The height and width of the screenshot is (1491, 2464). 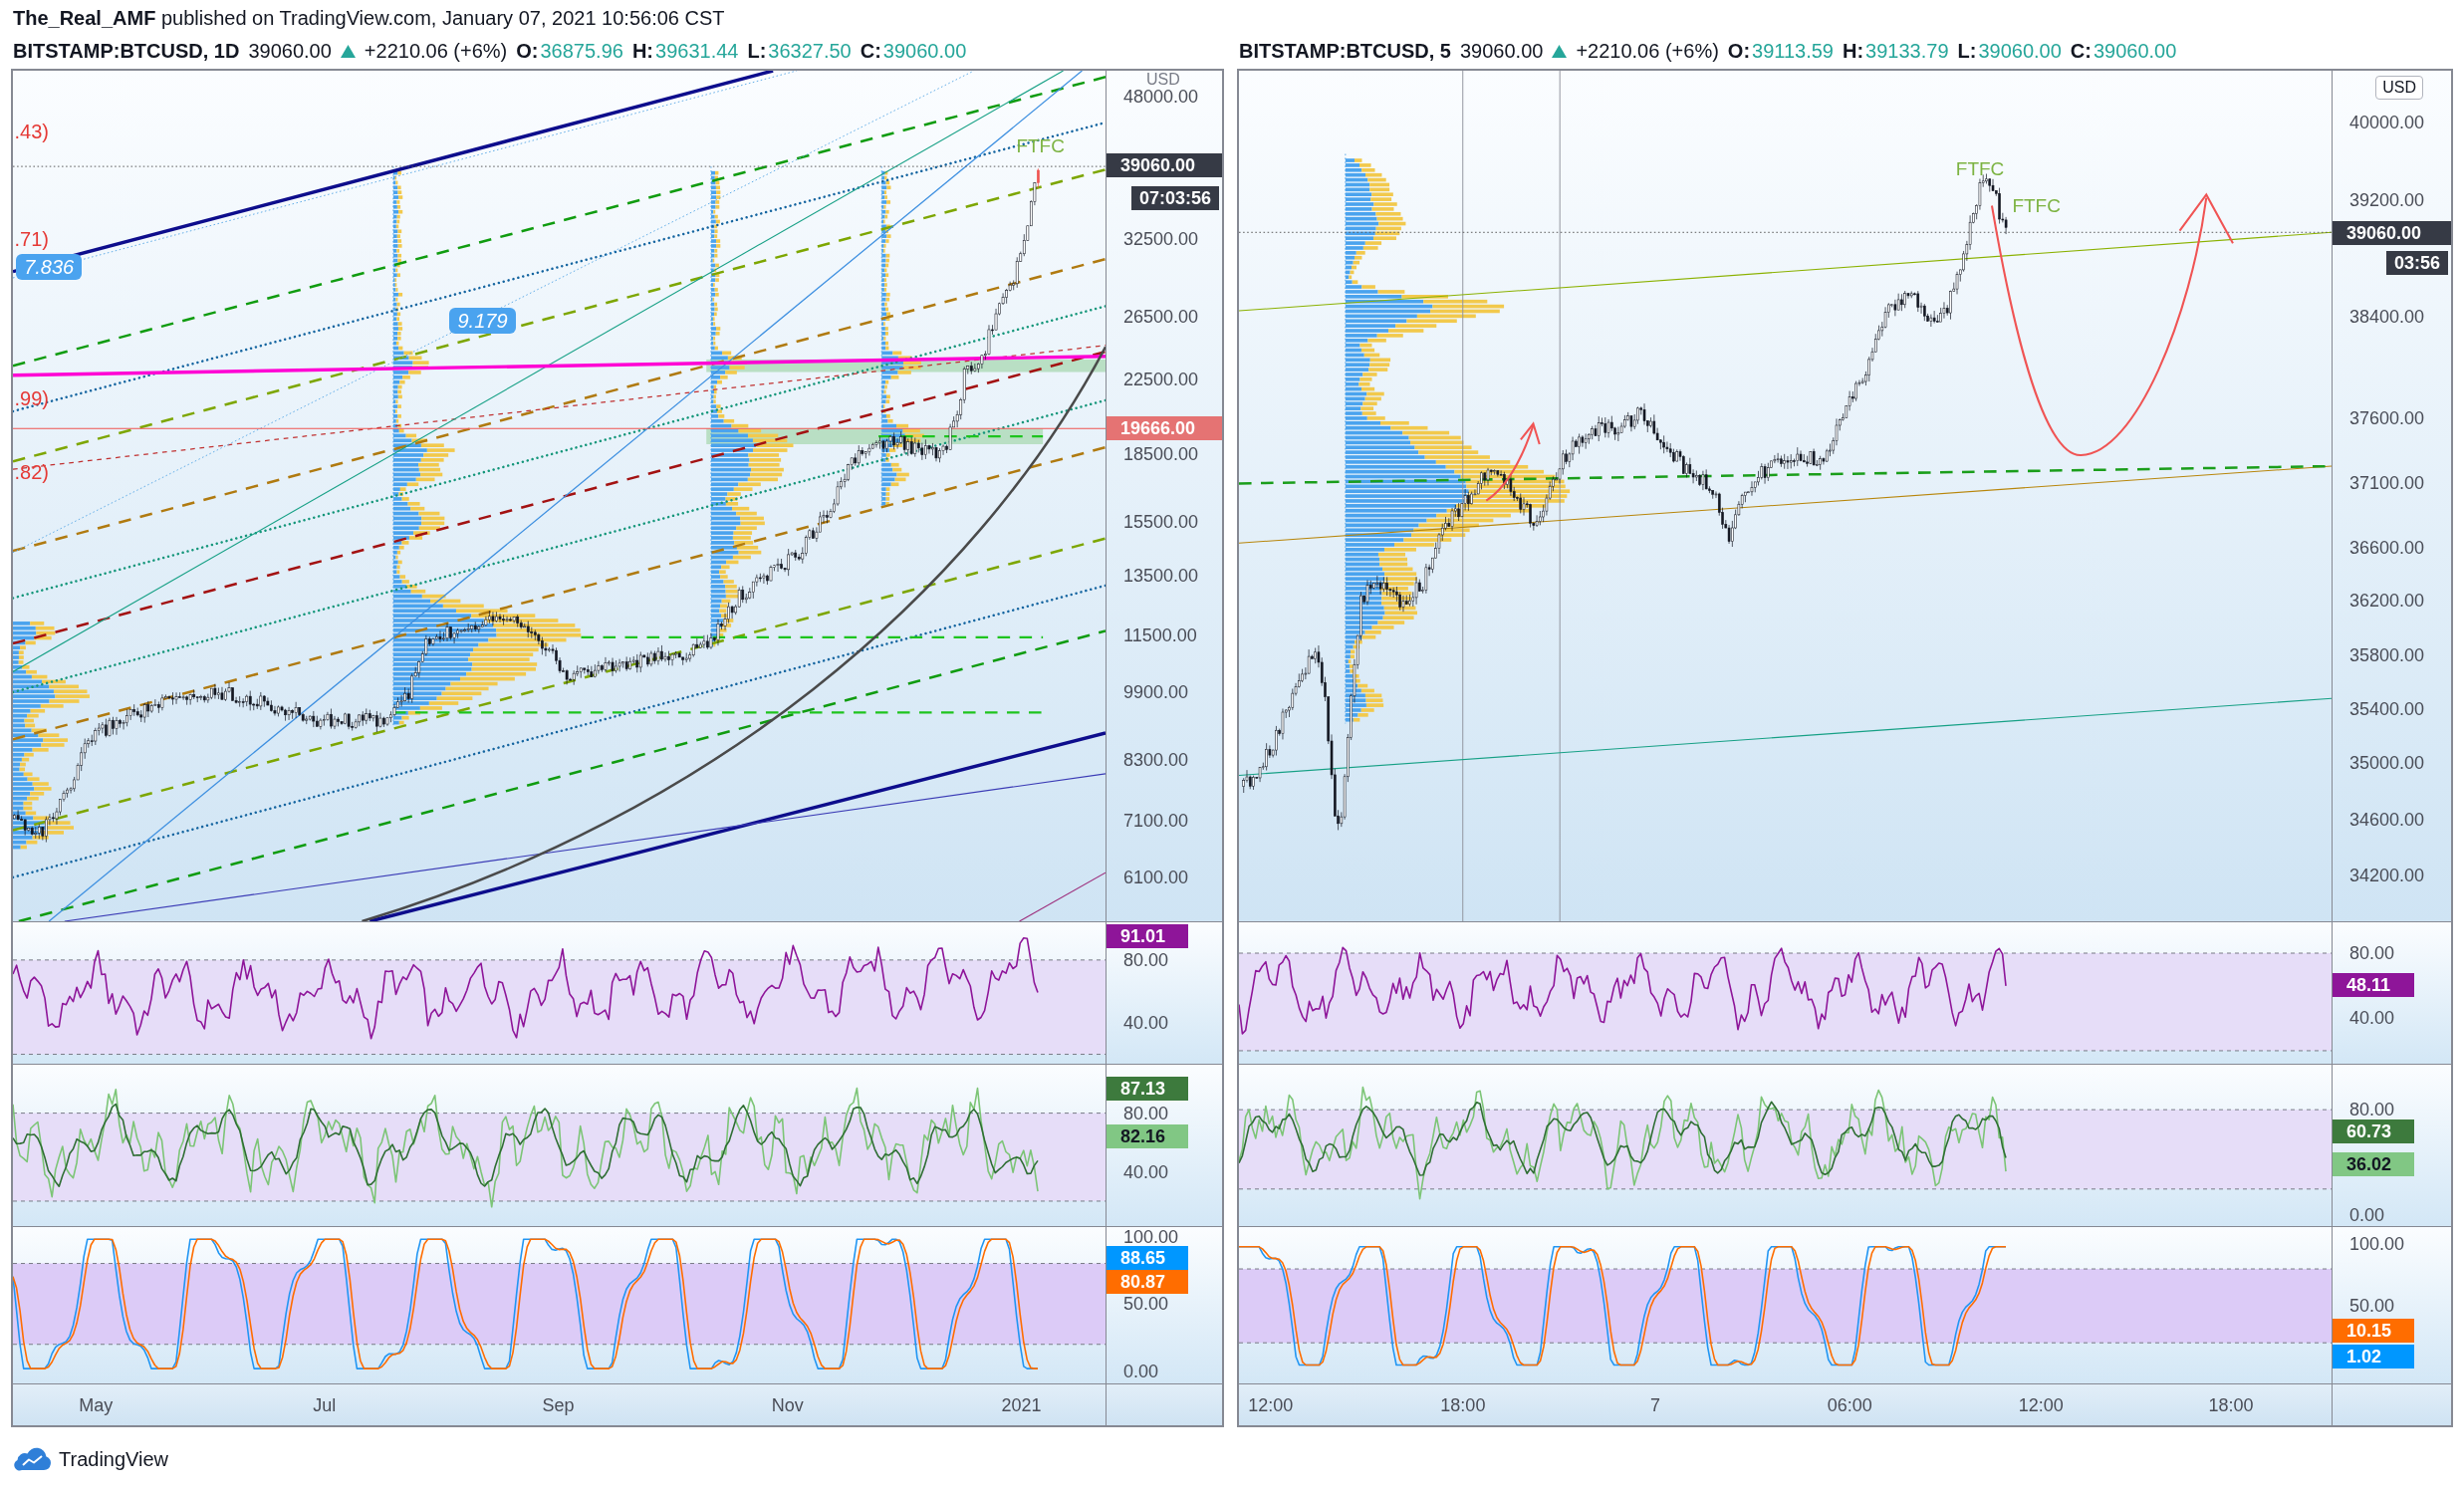 What do you see at coordinates (2387, 655) in the screenshot?
I see `axis-tick-label: 35800.00` at bounding box center [2387, 655].